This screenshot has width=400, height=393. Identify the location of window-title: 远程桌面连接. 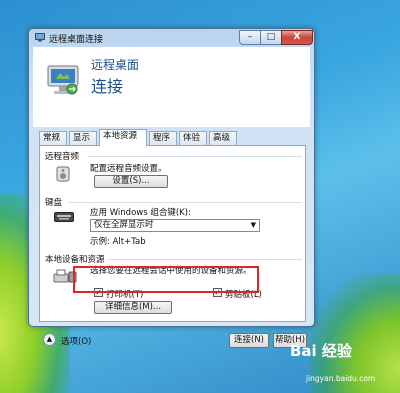
(76, 40).